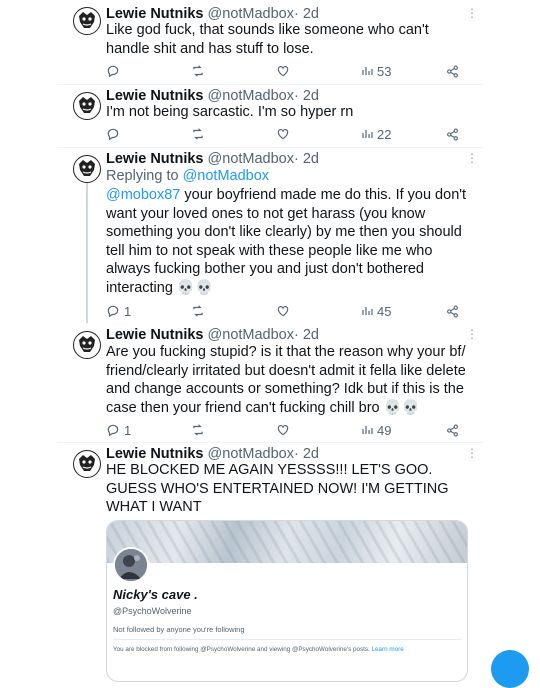 The height and width of the screenshot is (688, 540). What do you see at coordinates (376, 71) in the screenshot?
I see `views-button: 53` at bounding box center [376, 71].